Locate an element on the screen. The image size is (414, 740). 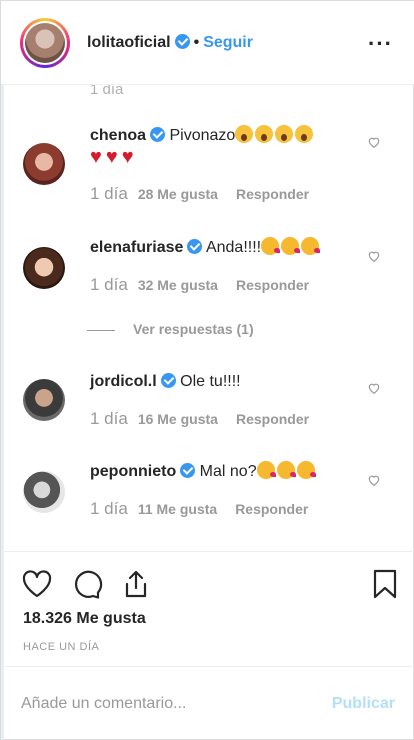
comment-likes: 28 Me gusta is located at coordinates (178, 194).